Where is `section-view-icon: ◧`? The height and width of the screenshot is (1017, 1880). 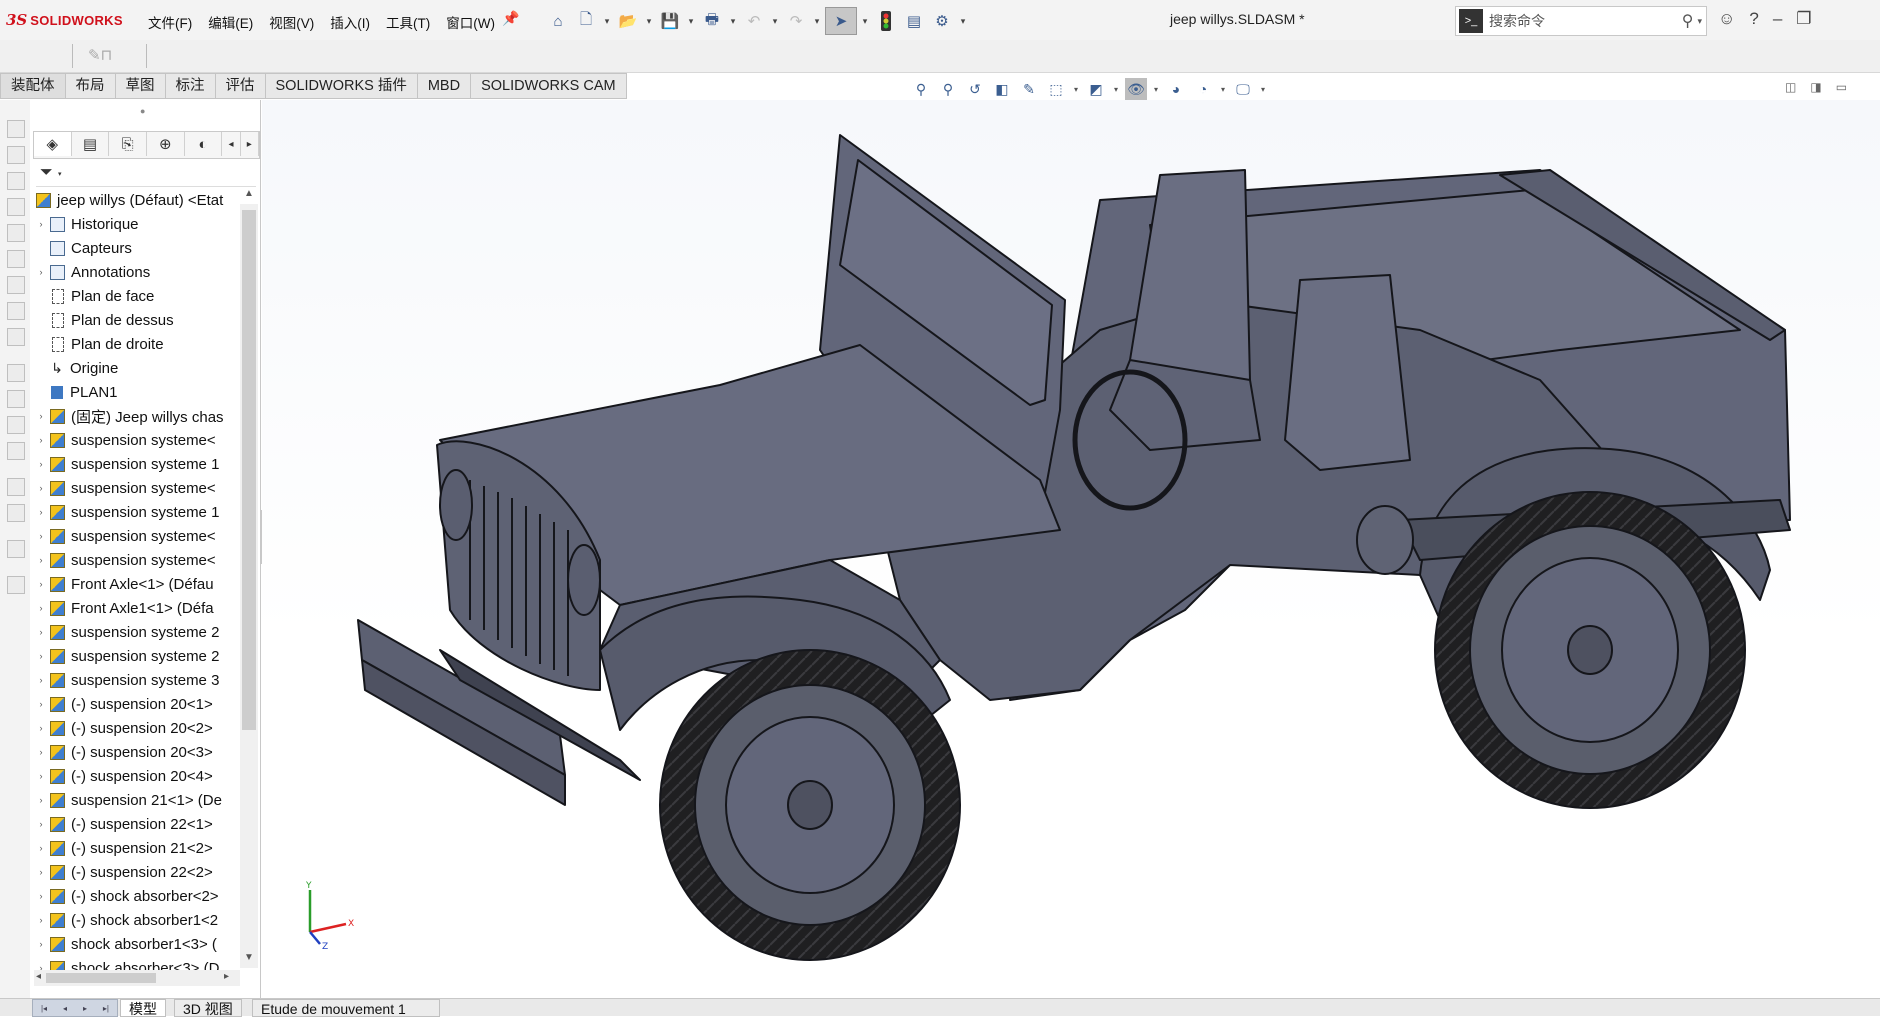 section-view-icon: ◧ is located at coordinates (1002, 89).